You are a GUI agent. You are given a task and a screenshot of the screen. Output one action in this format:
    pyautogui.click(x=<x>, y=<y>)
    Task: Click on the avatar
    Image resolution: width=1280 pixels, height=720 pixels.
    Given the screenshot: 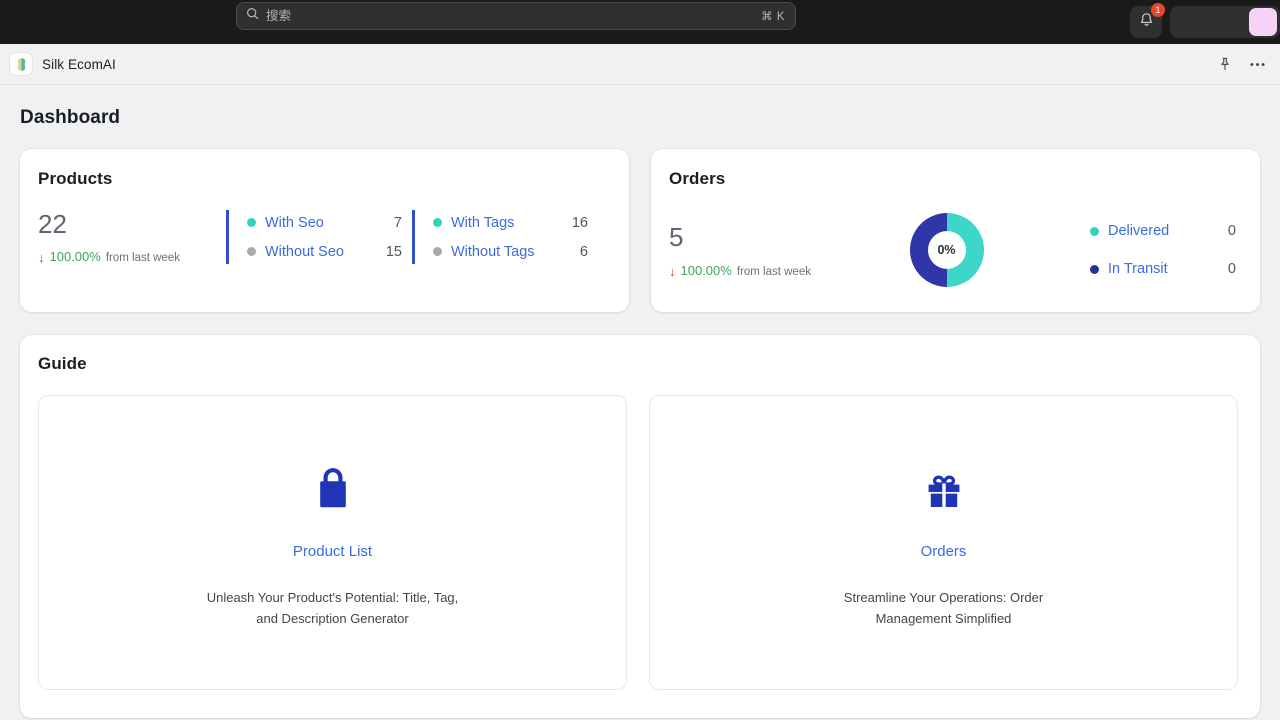 What is the action you would take?
    pyautogui.click(x=1263, y=22)
    